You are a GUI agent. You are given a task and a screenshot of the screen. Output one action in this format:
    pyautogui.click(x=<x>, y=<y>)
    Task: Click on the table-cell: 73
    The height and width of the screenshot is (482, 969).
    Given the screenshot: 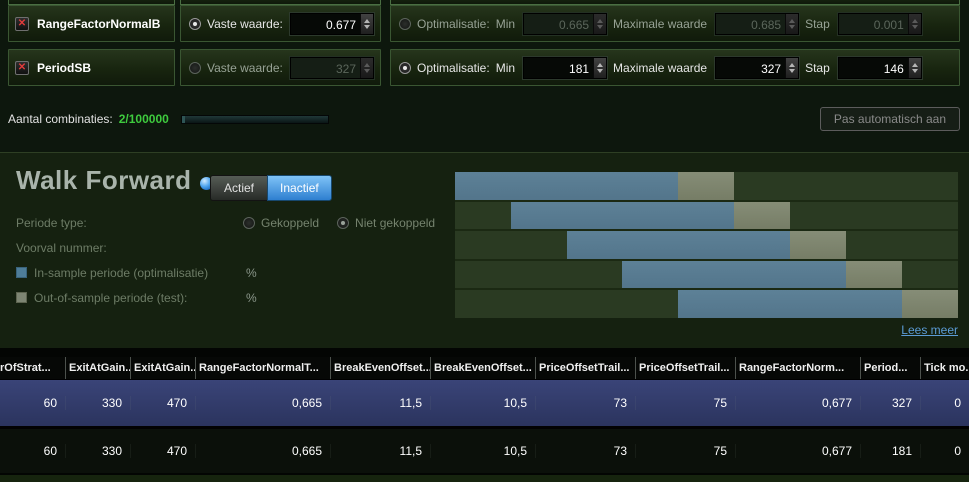 What is the action you would take?
    pyautogui.click(x=585, y=451)
    